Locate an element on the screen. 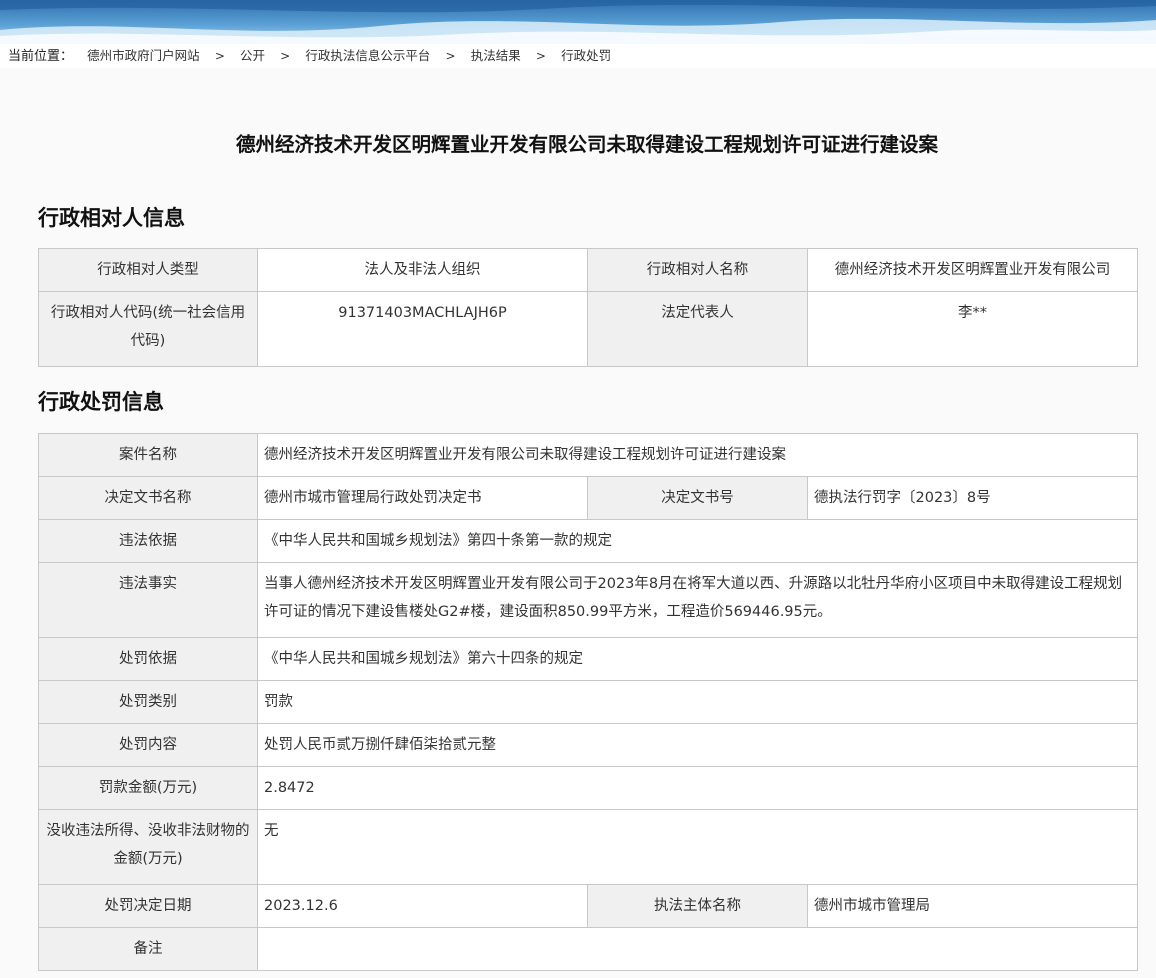  breadcrumb-link-public: 公开 is located at coordinates (252, 55).